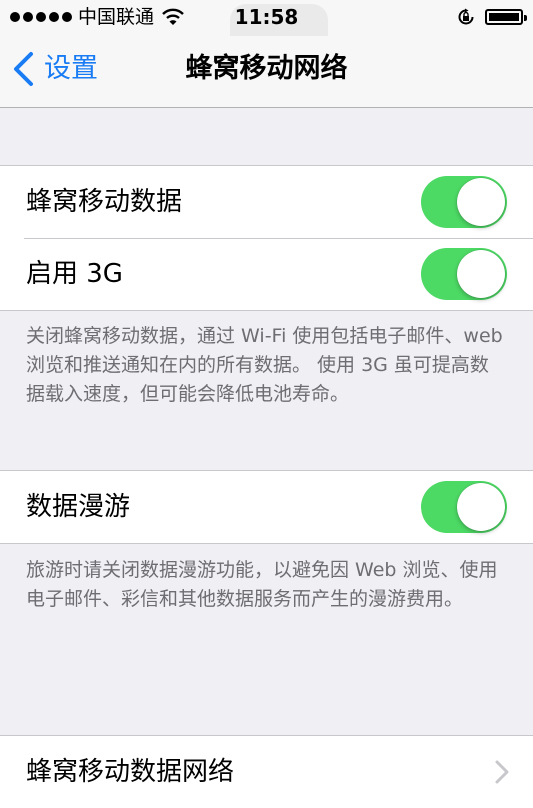 The height and width of the screenshot is (808, 533). I want to click on data-roaming-row: 数据漫游, so click(266, 507).